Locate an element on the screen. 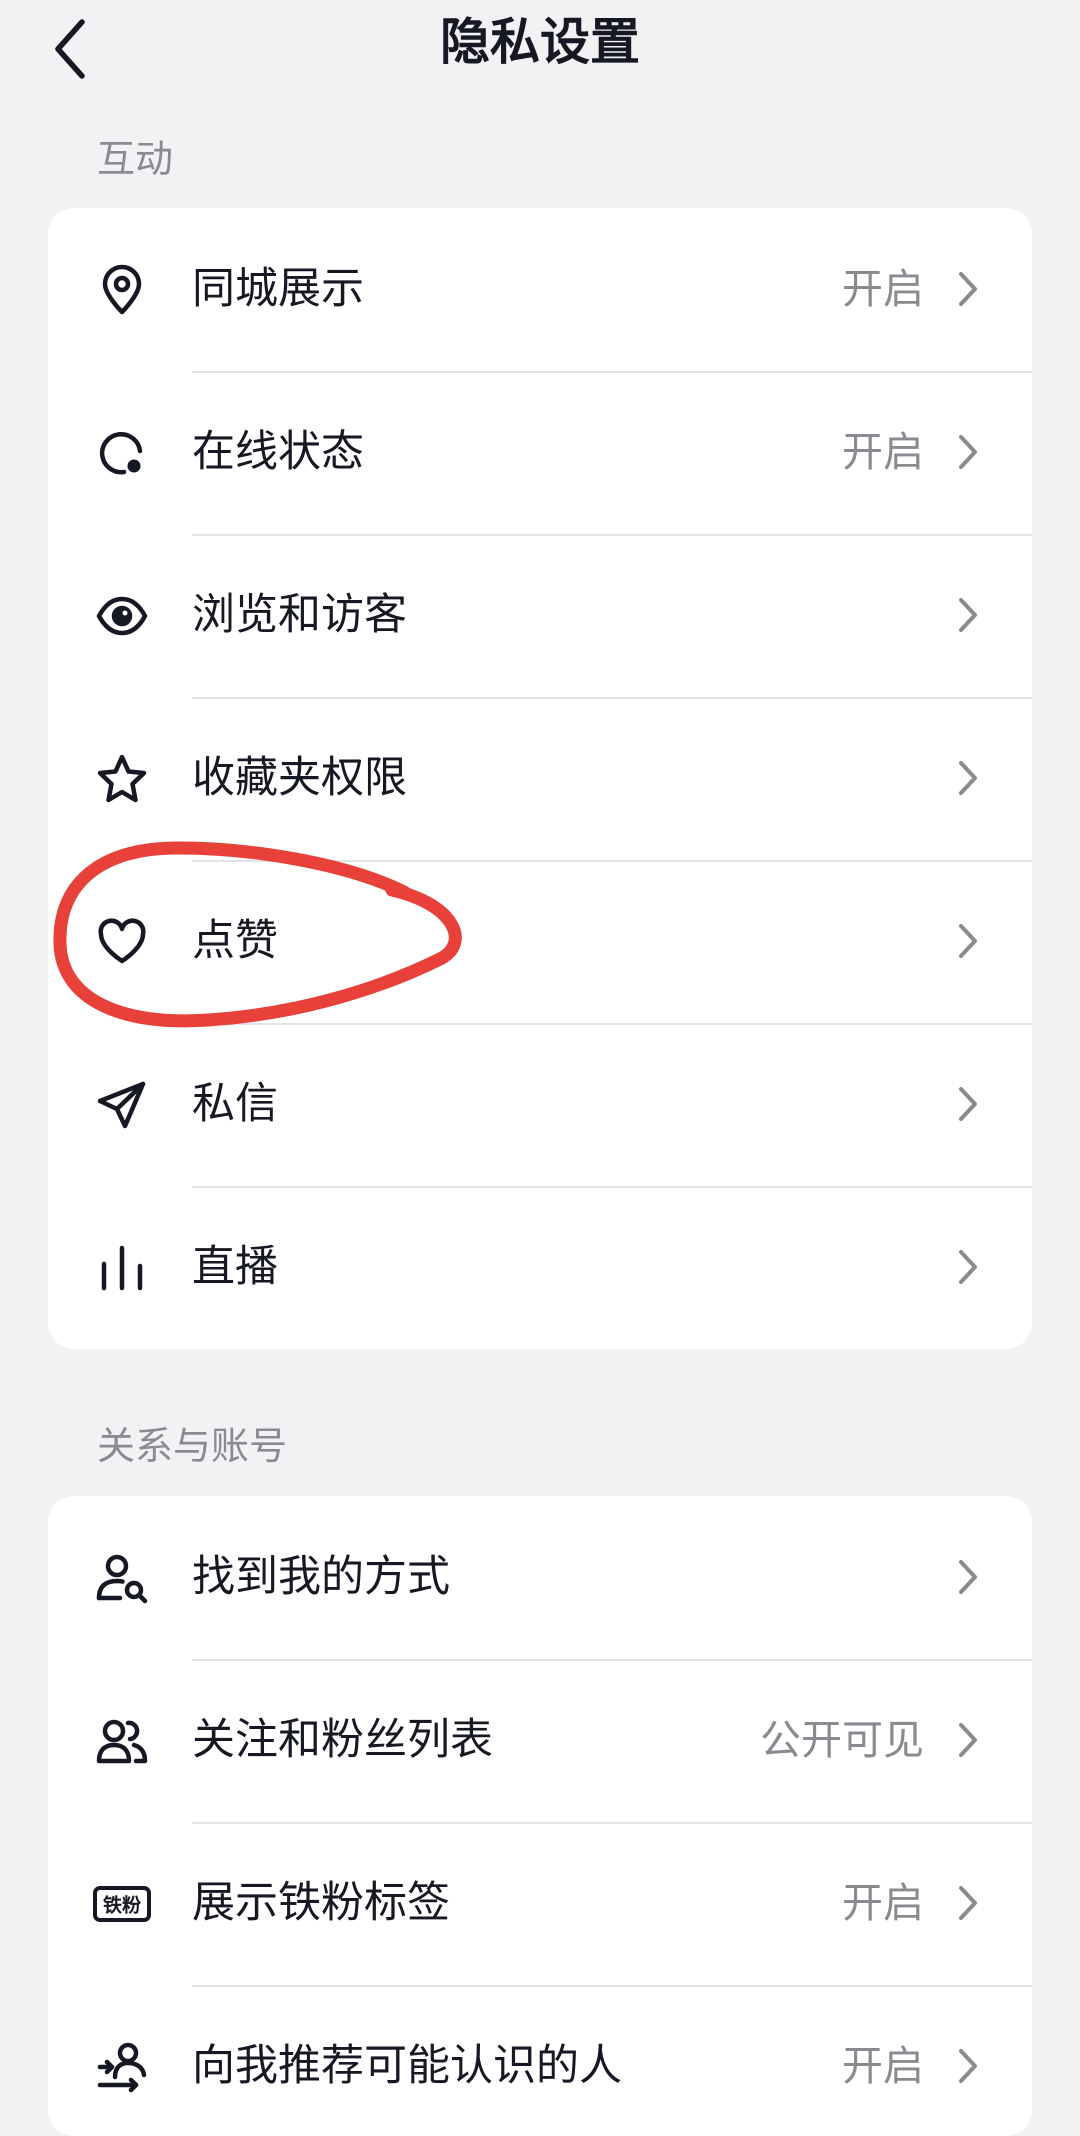 This screenshot has height=2136, width=1080. recommend-people-icon is located at coordinates (122, 2067).